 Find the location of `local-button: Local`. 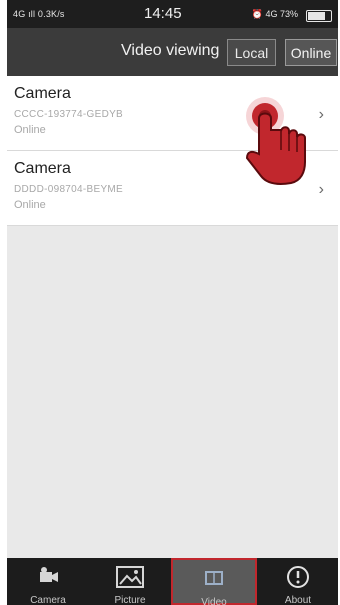

local-button: Local is located at coordinates (251, 52).